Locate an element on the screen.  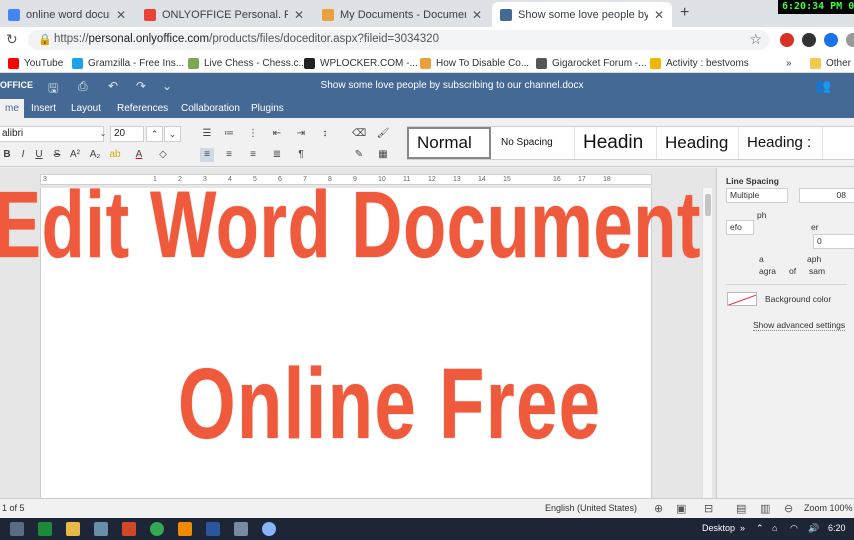
paragraph-shading-icon: ◇ is located at coordinates (163, 155).